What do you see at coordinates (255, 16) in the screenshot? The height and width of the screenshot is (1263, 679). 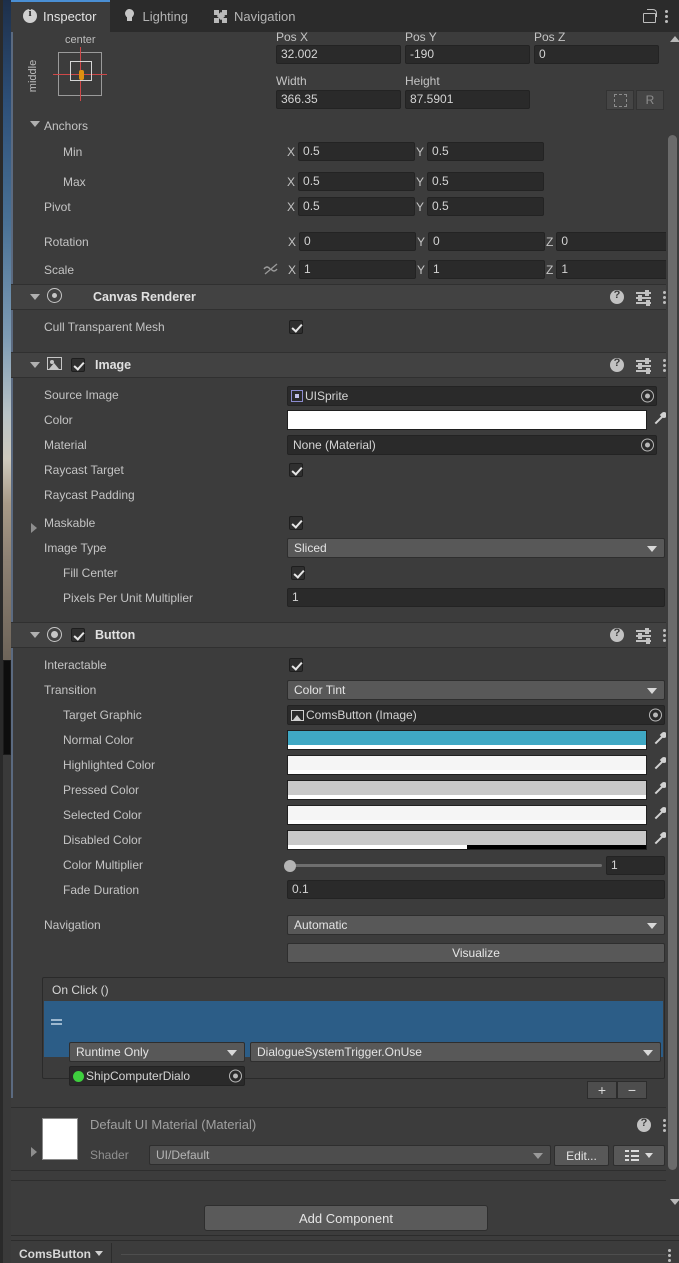 I see `tab-navigation: Navigation` at bounding box center [255, 16].